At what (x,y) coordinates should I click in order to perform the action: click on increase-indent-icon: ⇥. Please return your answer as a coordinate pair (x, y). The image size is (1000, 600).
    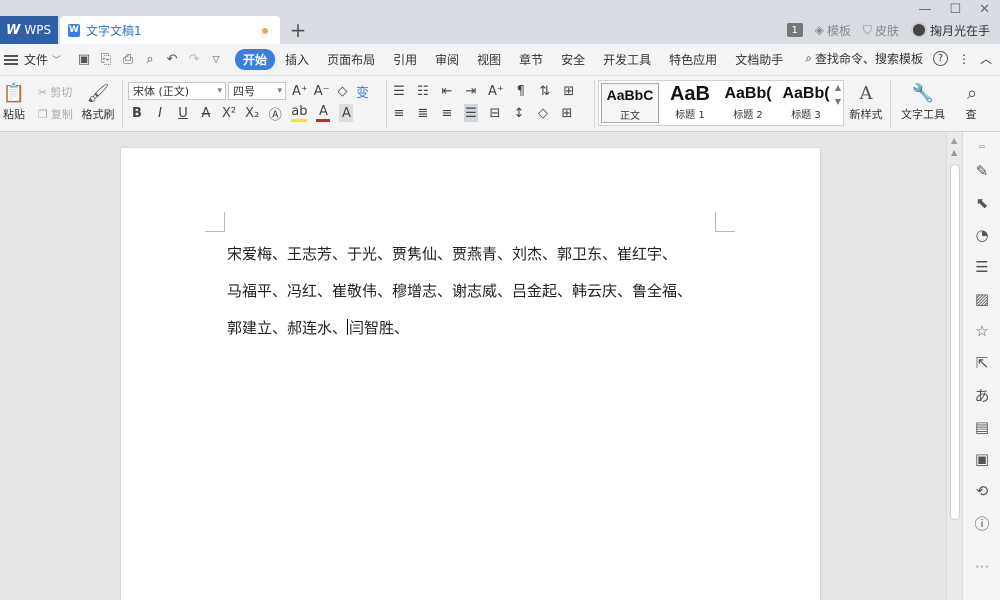
    Looking at the image, I should click on (471, 91).